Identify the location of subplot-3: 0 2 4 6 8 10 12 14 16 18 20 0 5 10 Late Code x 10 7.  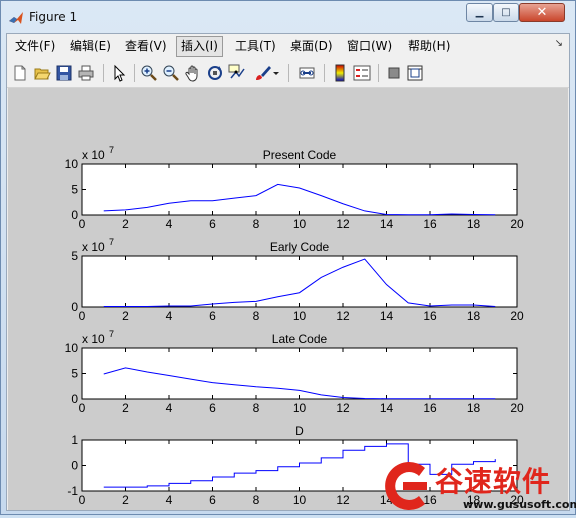
(294, 372).